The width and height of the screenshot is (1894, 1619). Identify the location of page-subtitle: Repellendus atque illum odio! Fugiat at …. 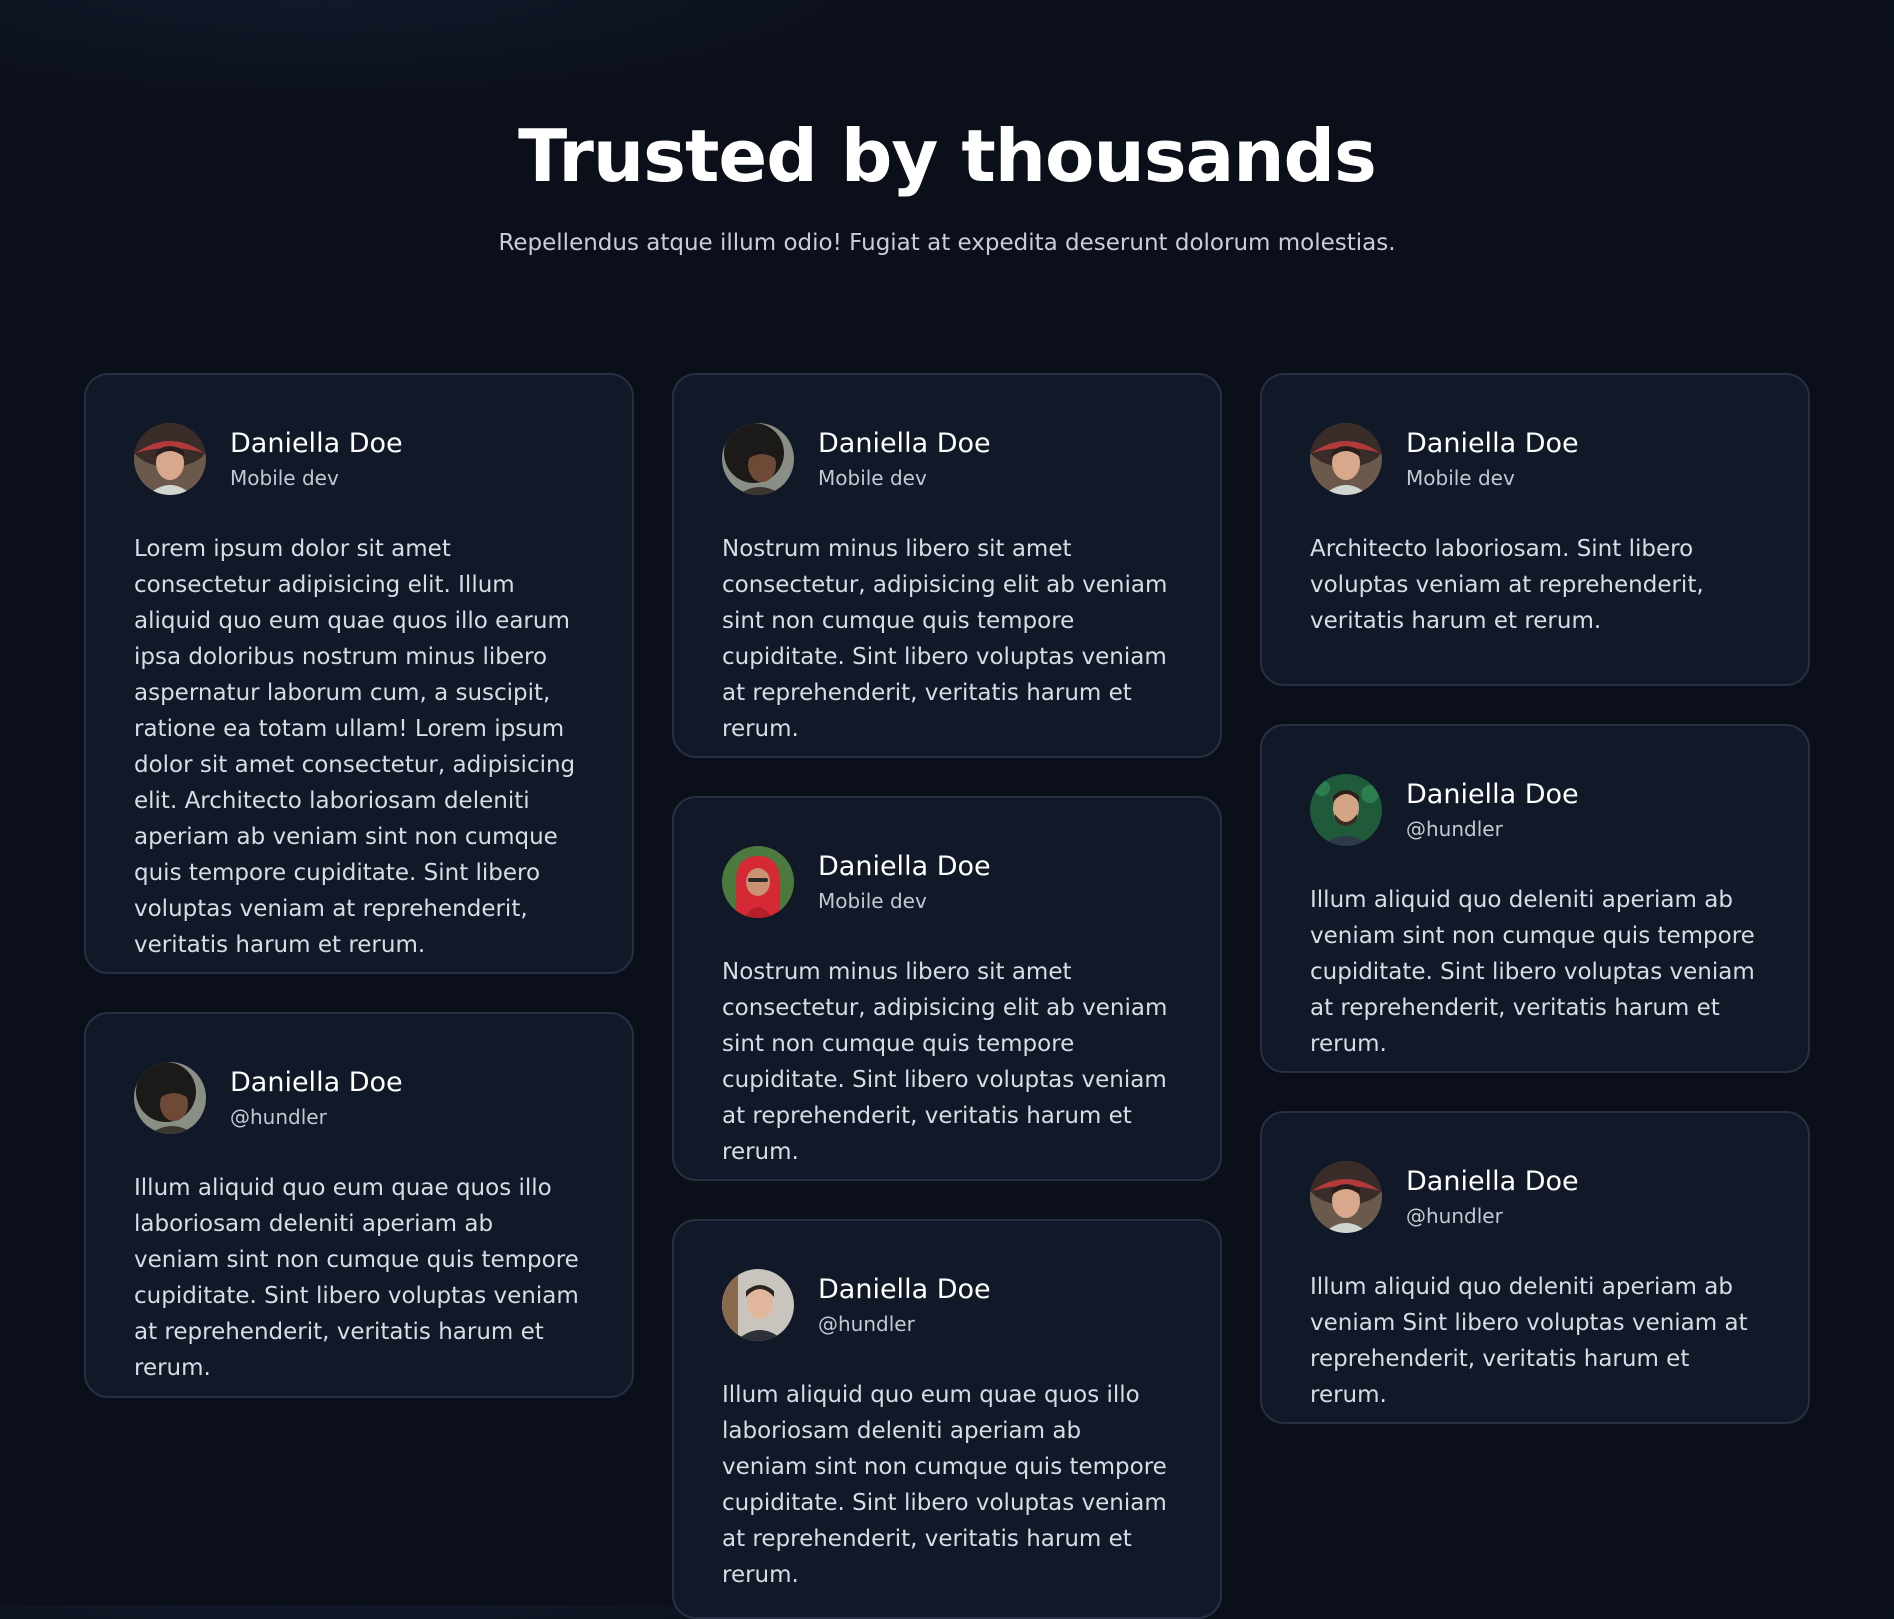
(947, 243).